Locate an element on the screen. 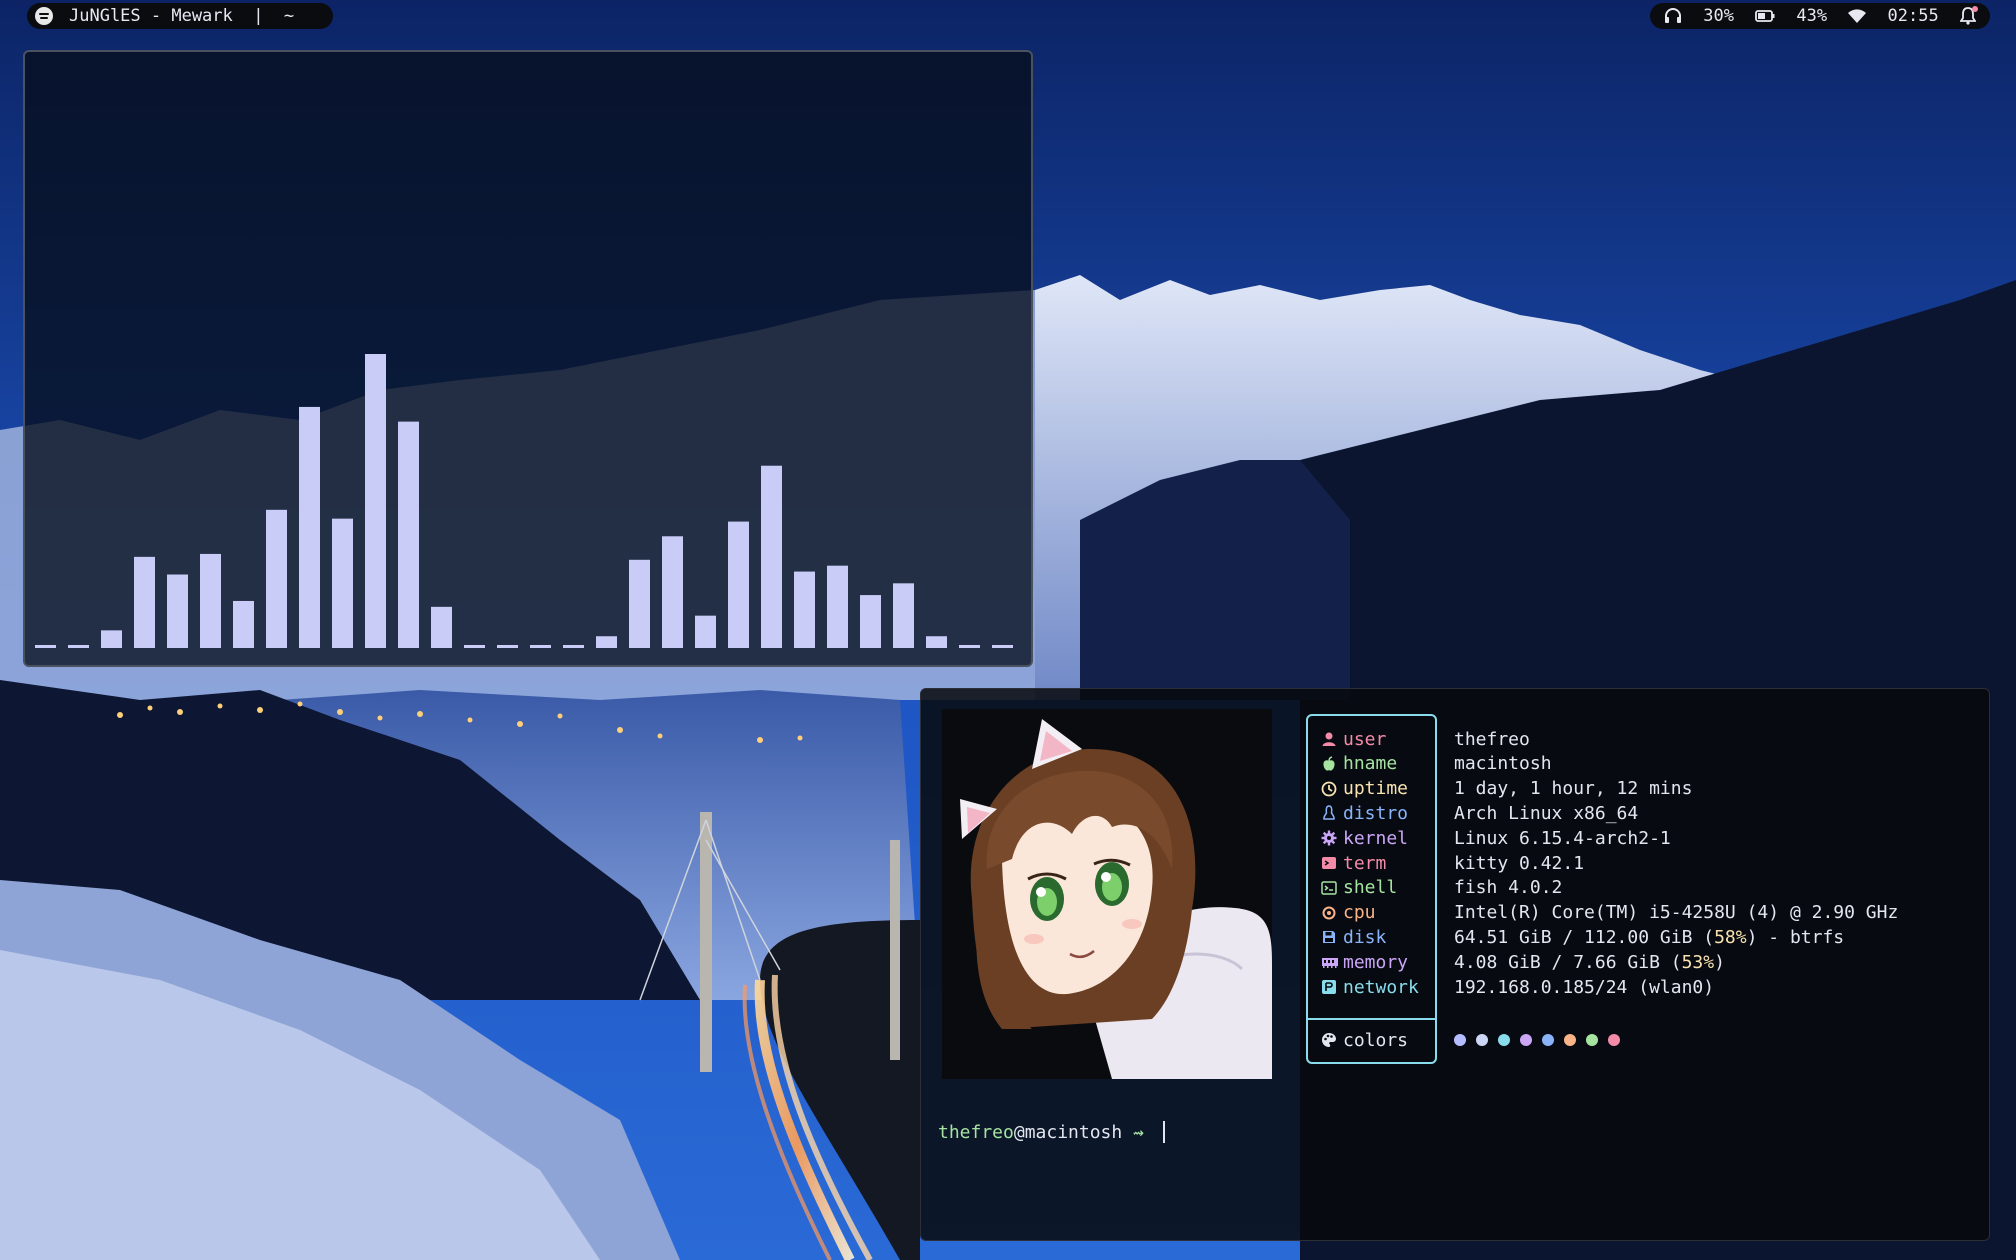  fetch-value-hname: macintosh is located at coordinates (1503, 764).